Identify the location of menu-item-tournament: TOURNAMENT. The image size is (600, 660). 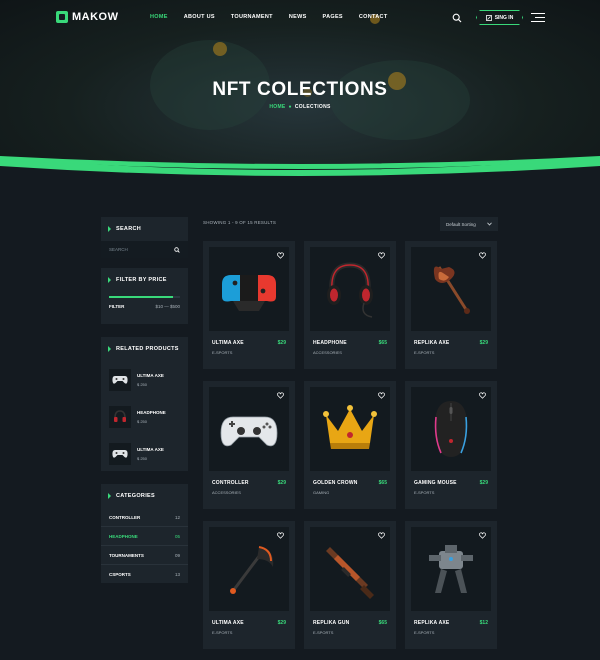
(252, 17).